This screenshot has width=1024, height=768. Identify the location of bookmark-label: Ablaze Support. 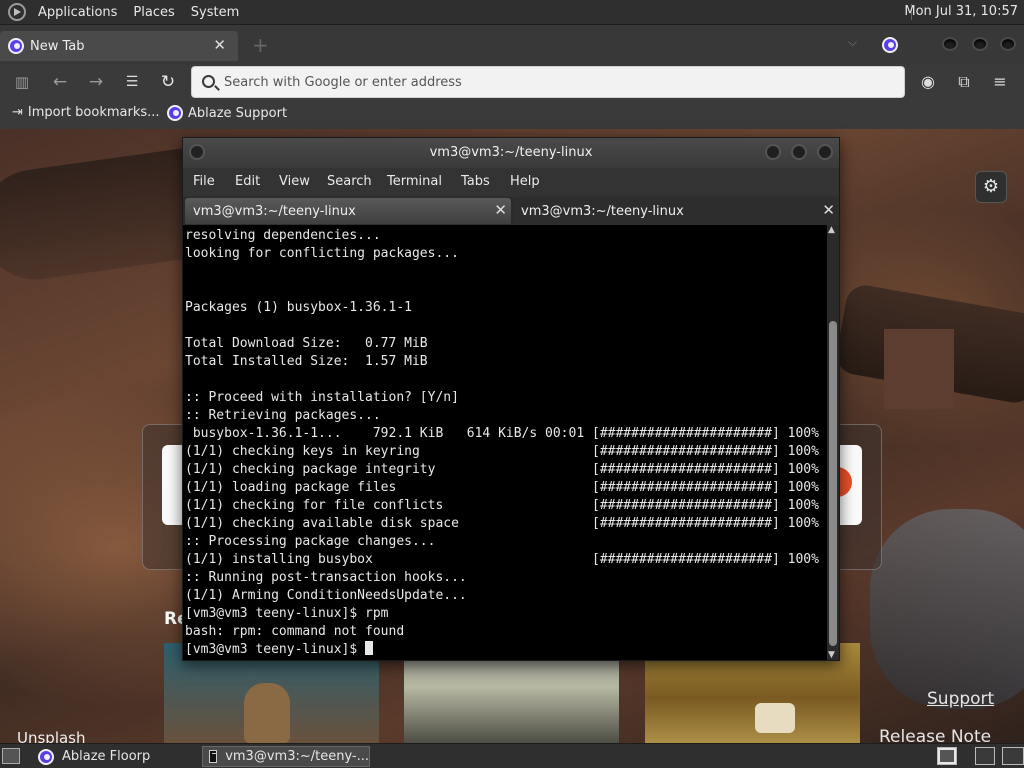
(238, 113).